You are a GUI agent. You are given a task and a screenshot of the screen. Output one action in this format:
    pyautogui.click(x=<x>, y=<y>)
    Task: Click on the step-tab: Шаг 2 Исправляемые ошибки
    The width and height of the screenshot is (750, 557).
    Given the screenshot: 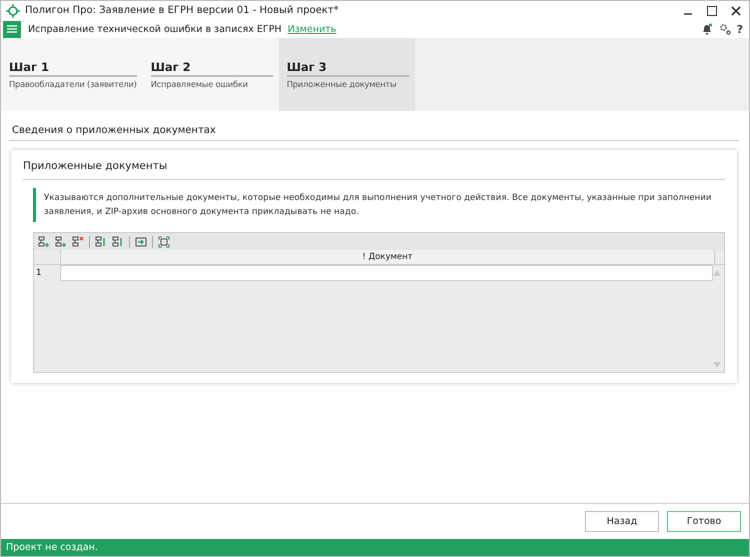 What is the action you would take?
    pyautogui.click(x=210, y=74)
    